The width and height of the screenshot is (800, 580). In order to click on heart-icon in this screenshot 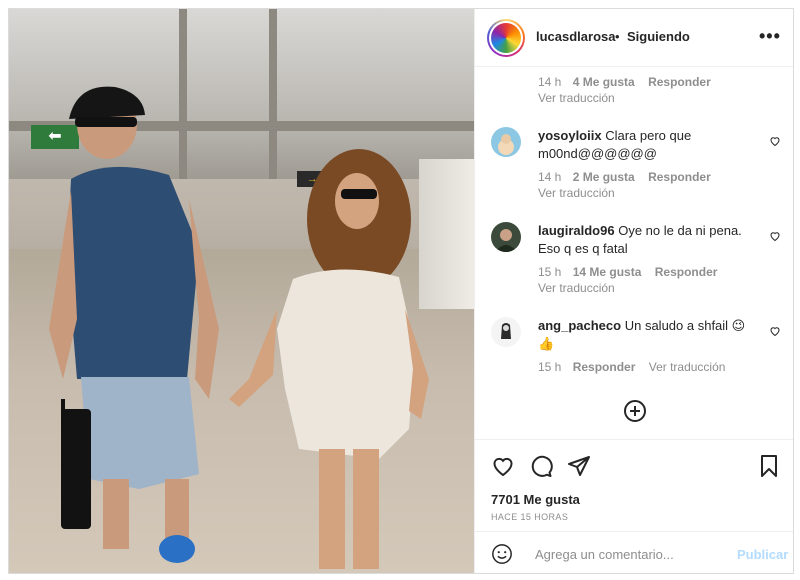, I will do `click(503, 466)`.